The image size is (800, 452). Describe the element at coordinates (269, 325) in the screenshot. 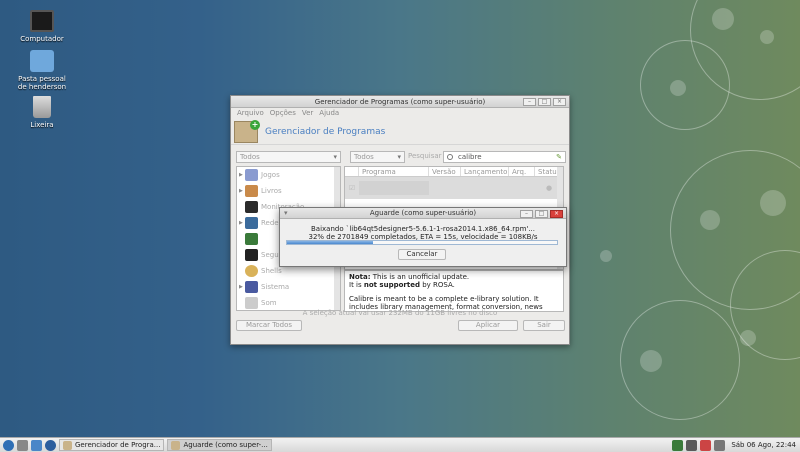

I see `mark-all-button: Marcar Todos` at that location.